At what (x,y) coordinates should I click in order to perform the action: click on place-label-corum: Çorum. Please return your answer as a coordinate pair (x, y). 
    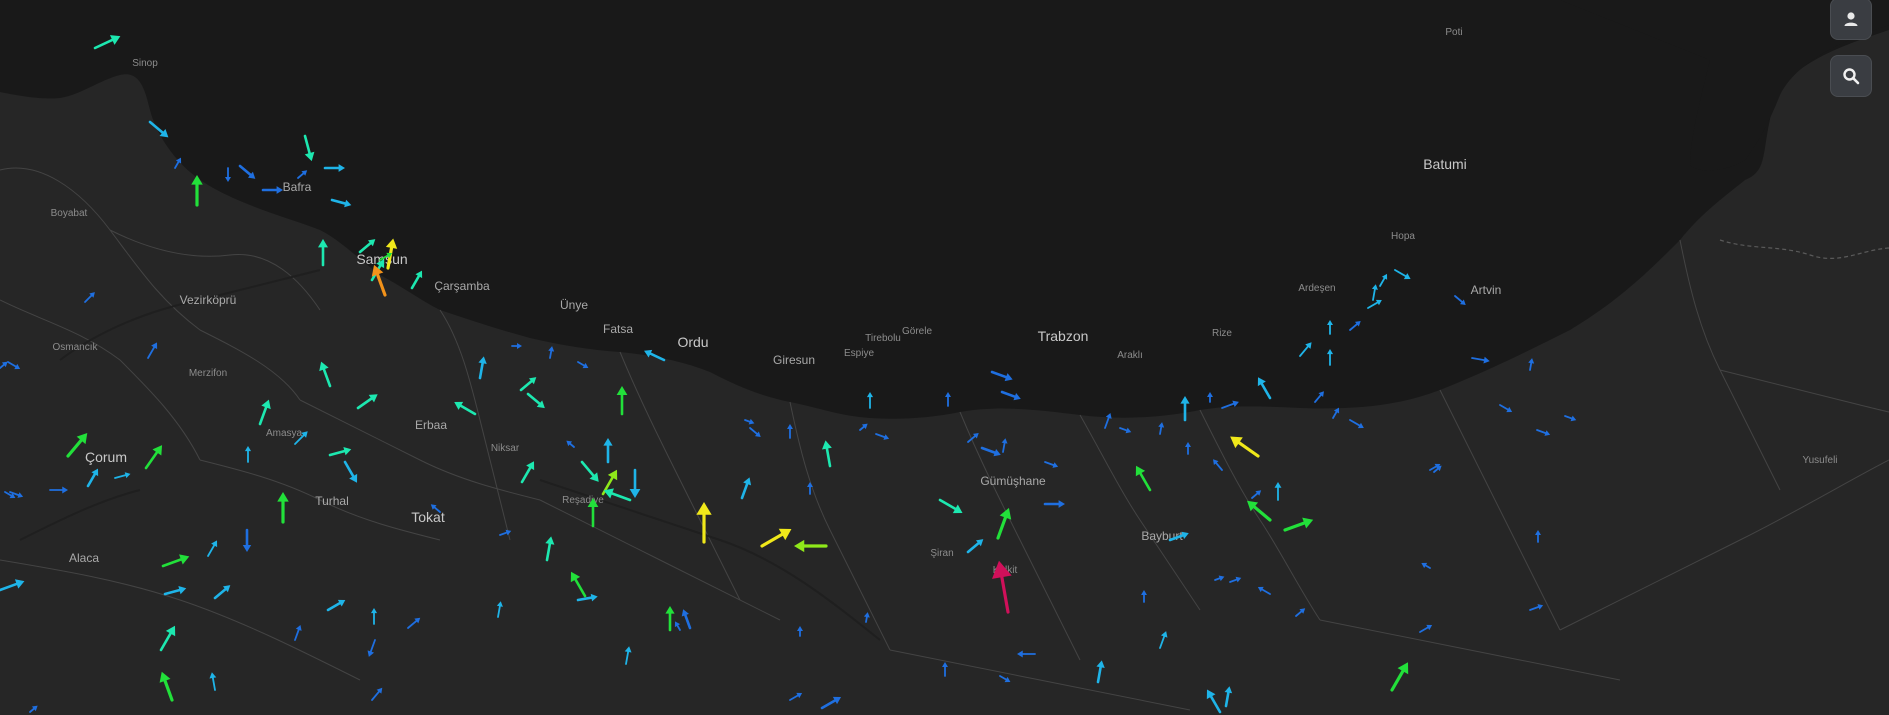
    Looking at the image, I should click on (106, 457).